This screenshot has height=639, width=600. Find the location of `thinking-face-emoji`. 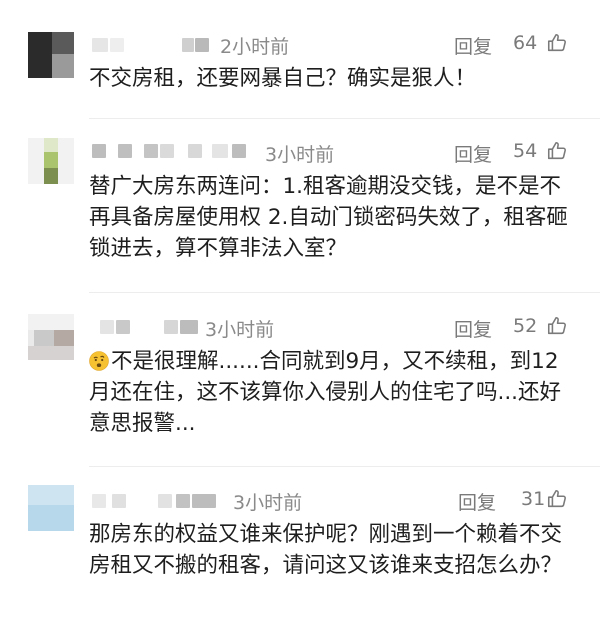

thinking-face-emoji is located at coordinates (99, 361).